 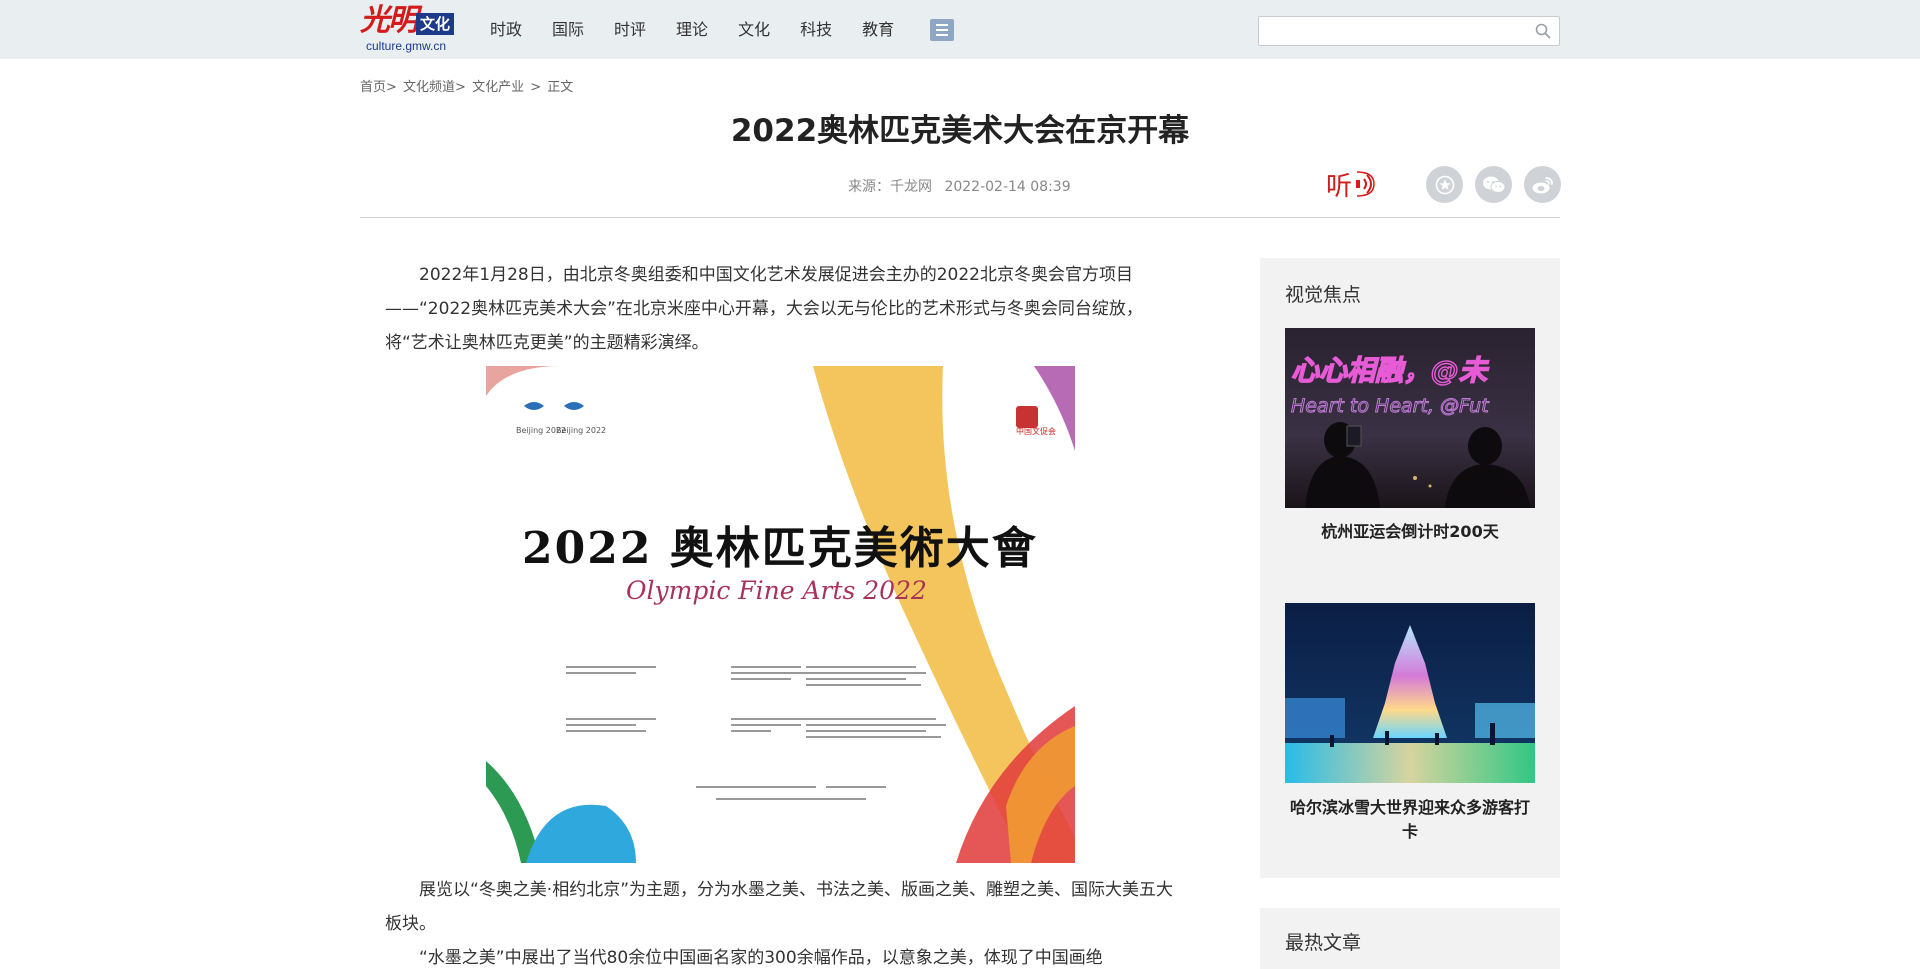 What do you see at coordinates (1323, 943) in the screenshot?
I see `hot-articles-title: 最热文章` at bounding box center [1323, 943].